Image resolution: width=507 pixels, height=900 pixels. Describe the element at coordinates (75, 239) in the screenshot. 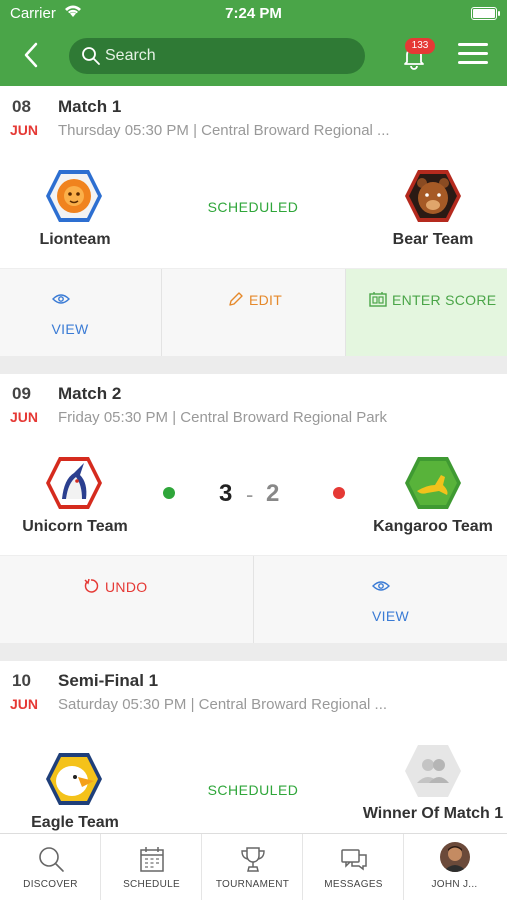

I see `home-team-name: Lionteam` at that location.